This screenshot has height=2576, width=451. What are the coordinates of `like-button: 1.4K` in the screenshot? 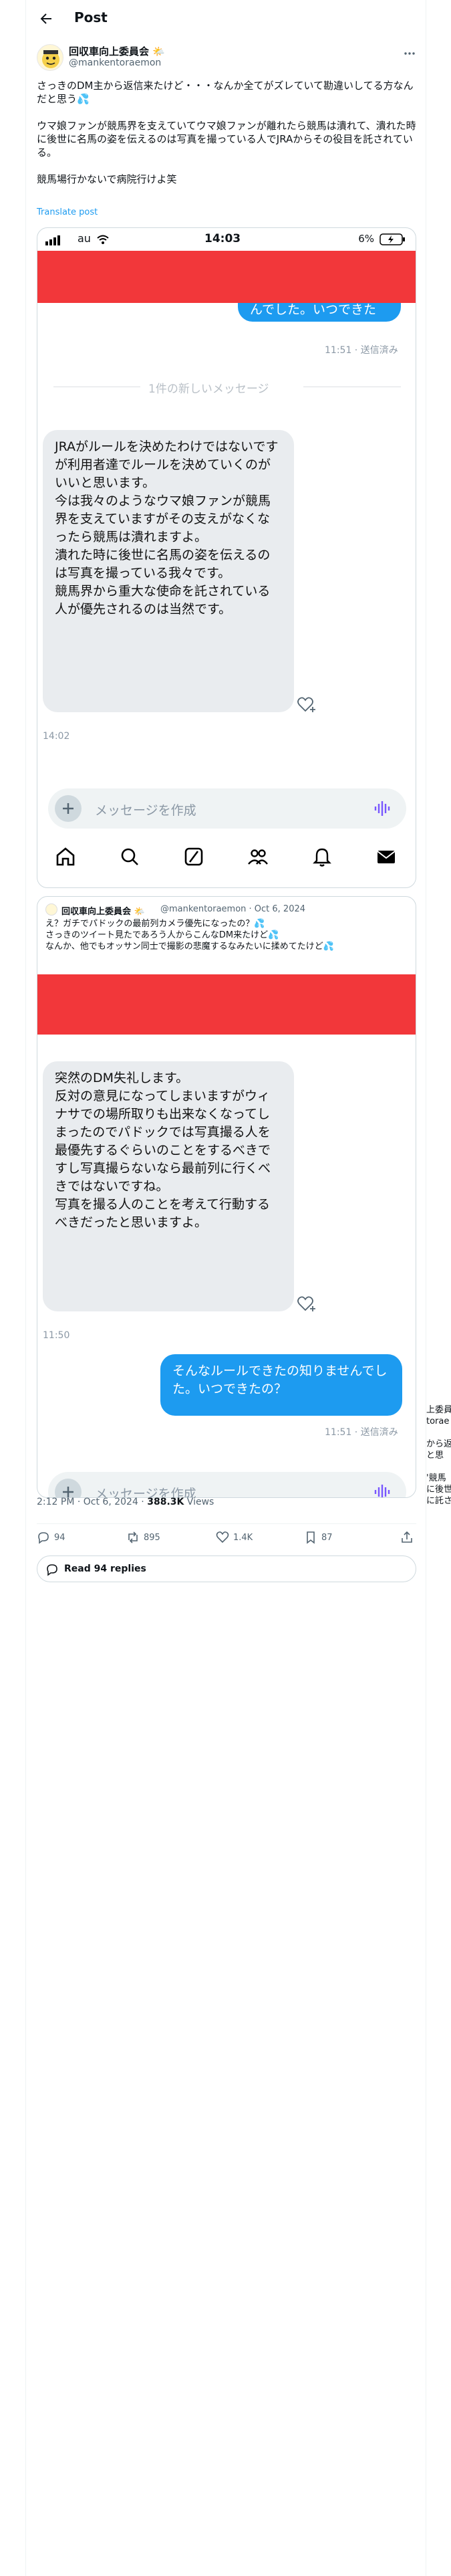 It's located at (234, 1538).